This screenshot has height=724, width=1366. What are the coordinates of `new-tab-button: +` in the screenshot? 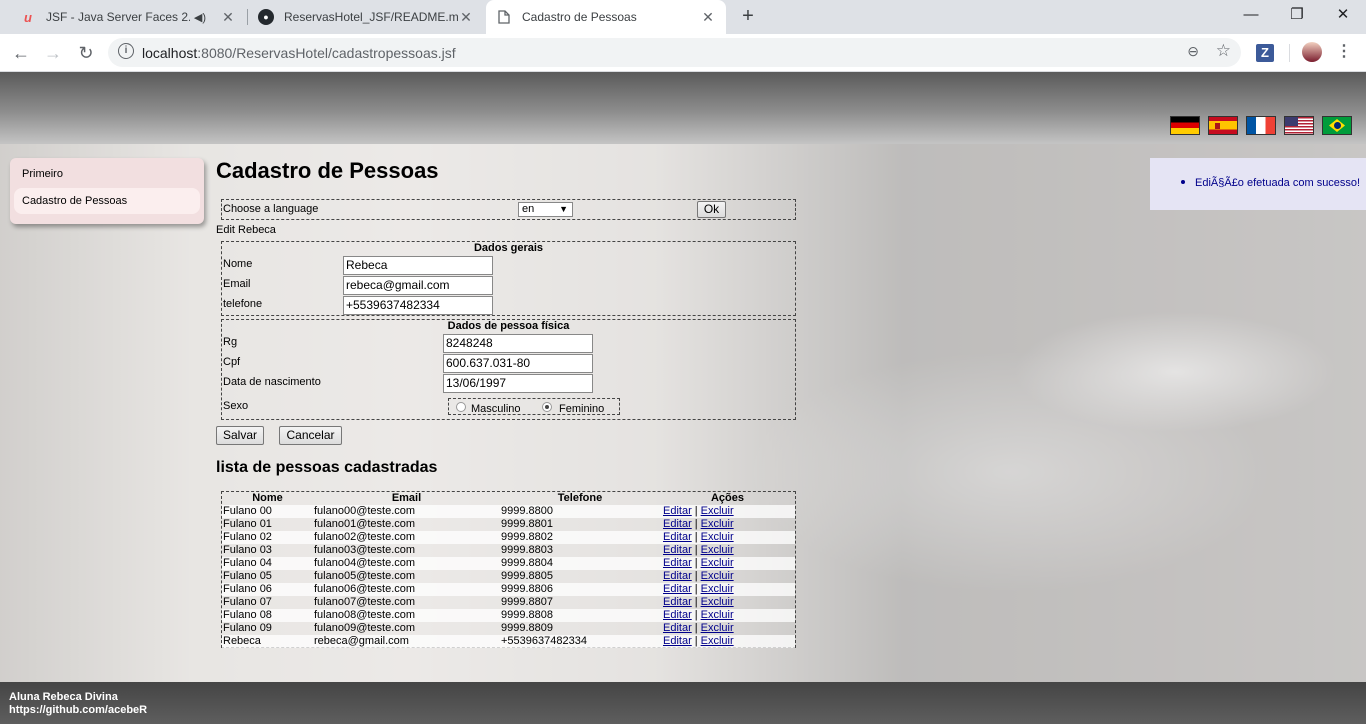 It's located at (748, 16).